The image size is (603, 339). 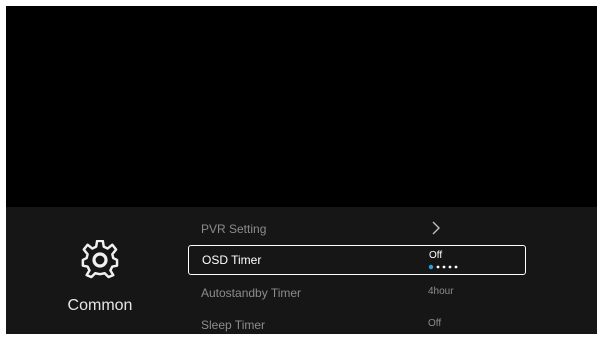 What do you see at coordinates (234, 229) in the screenshot?
I see `menu-item-label: PVR Setting` at bounding box center [234, 229].